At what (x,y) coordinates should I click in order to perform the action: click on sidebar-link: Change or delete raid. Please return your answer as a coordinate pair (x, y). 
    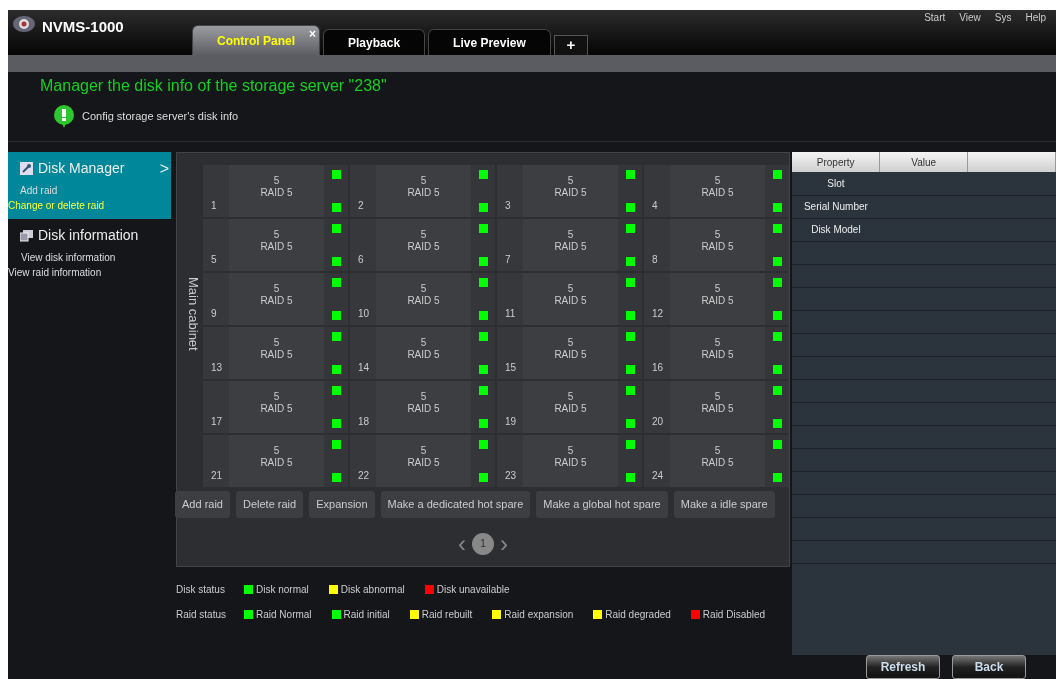
    Looking at the image, I should click on (56, 205).